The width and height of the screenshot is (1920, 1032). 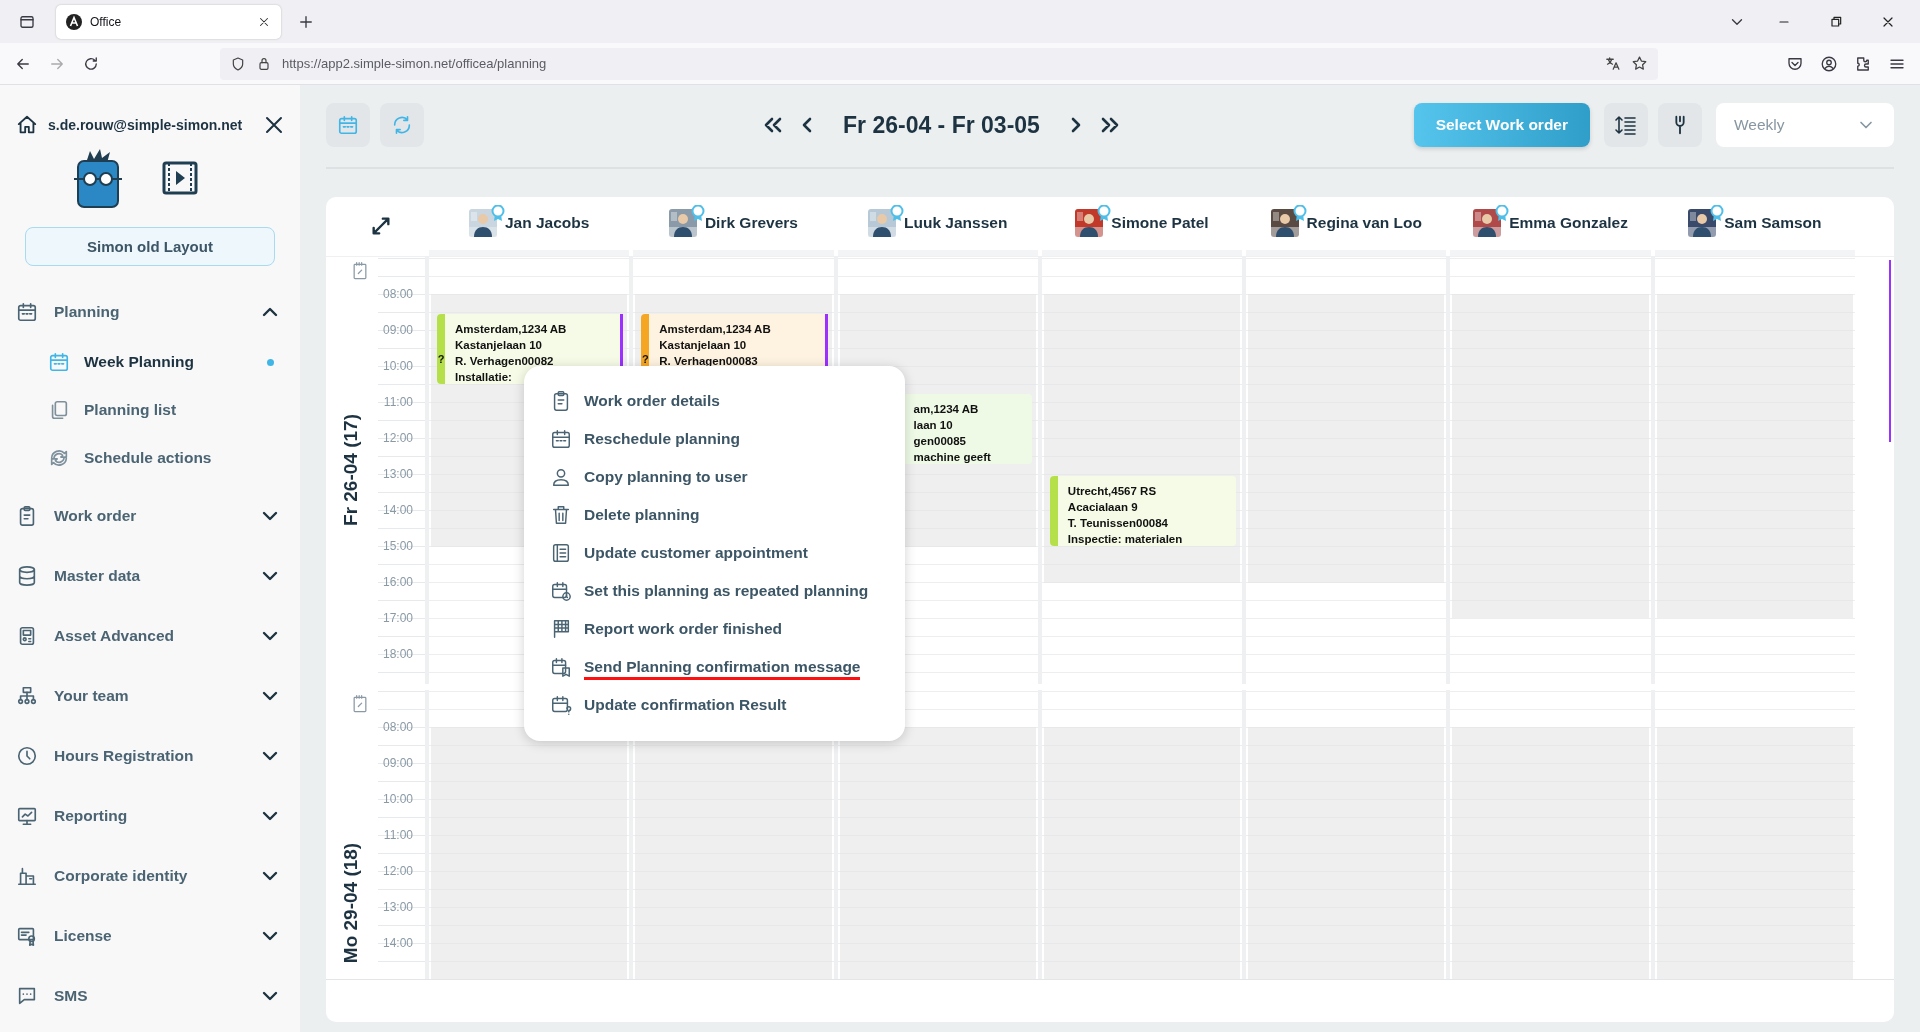 What do you see at coordinates (91, 63) in the screenshot?
I see `reload-icon` at bounding box center [91, 63].